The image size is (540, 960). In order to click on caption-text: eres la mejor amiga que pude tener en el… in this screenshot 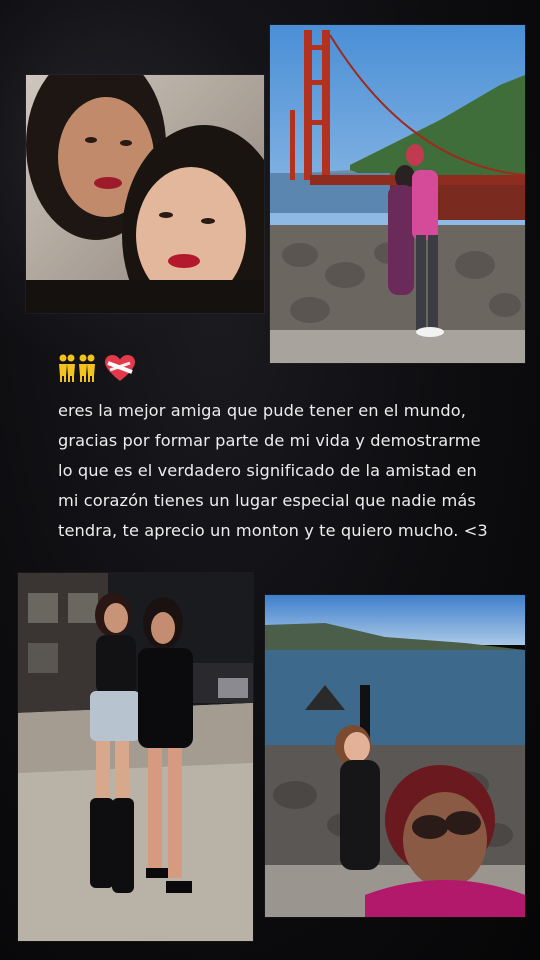, I will do `click(273, 470)`.